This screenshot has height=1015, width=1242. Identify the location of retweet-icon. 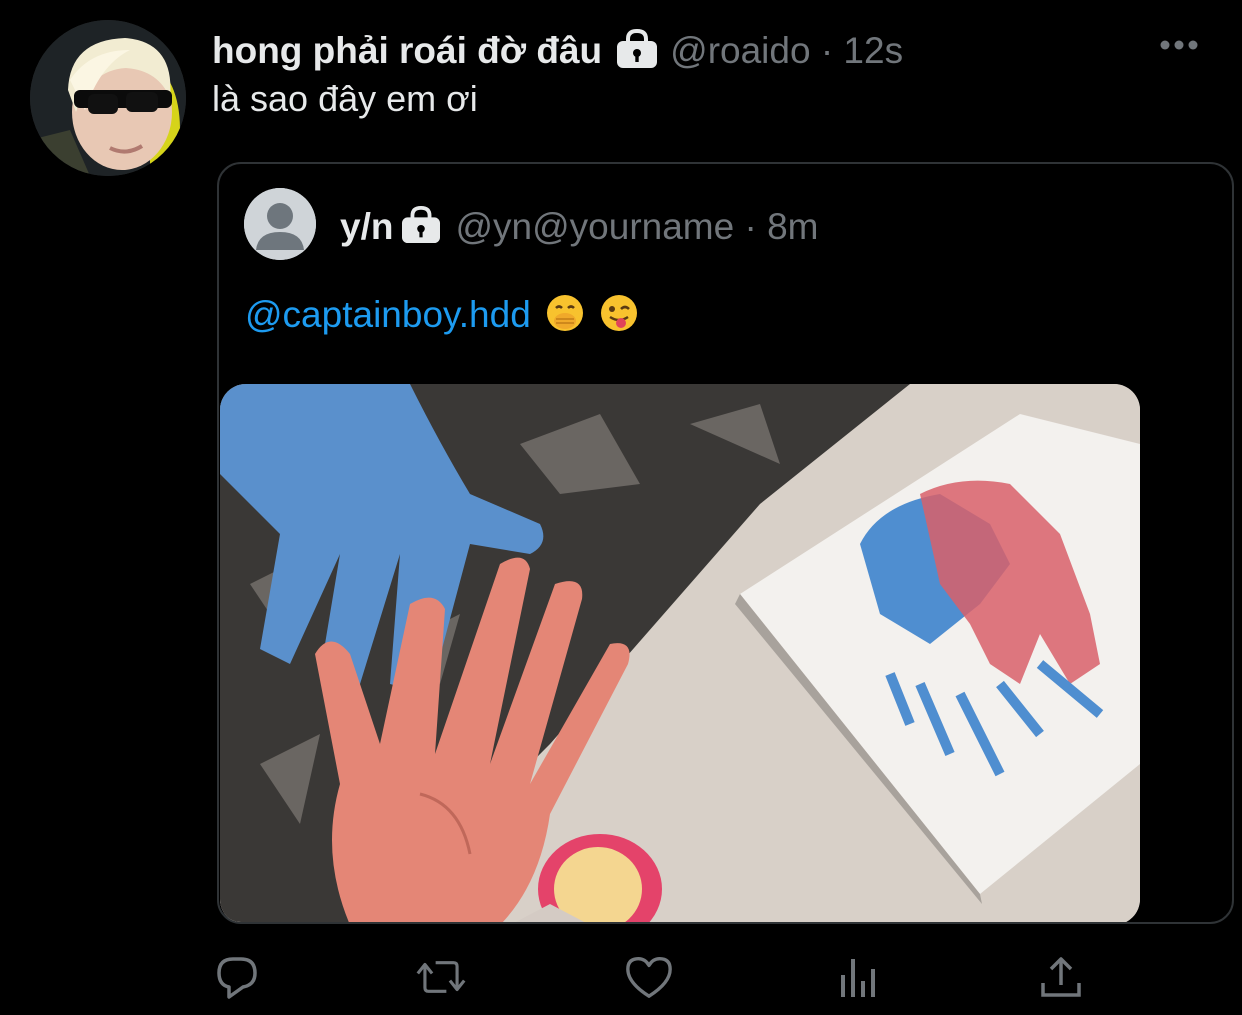
(441, 977).